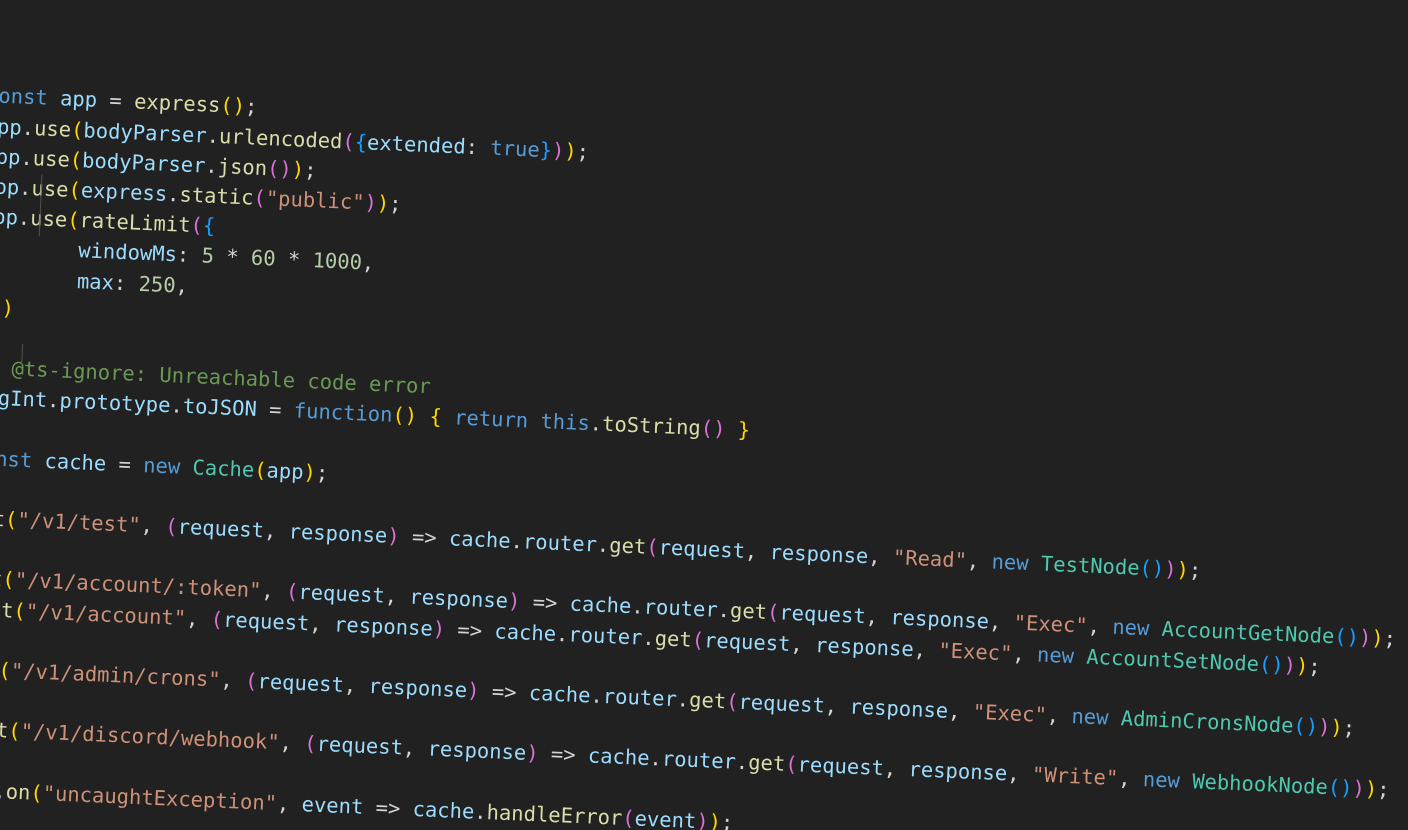 The image size is (1408, 830). Describe the element at coordinates (337, 261) in the screenshot. I see `token-num: 1000` at that location.